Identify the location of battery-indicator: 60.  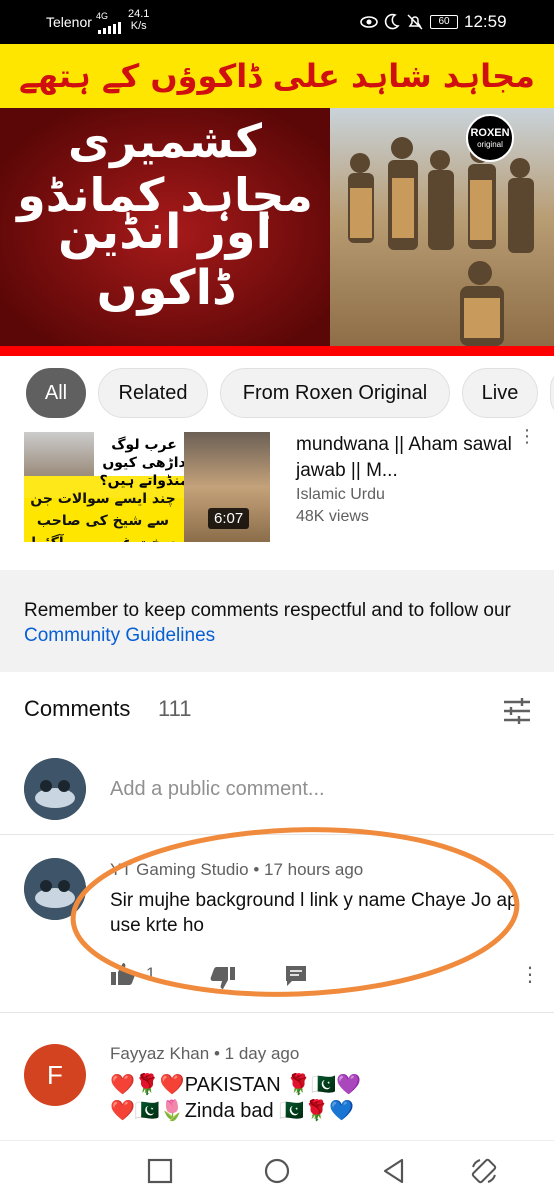
(444, 22).